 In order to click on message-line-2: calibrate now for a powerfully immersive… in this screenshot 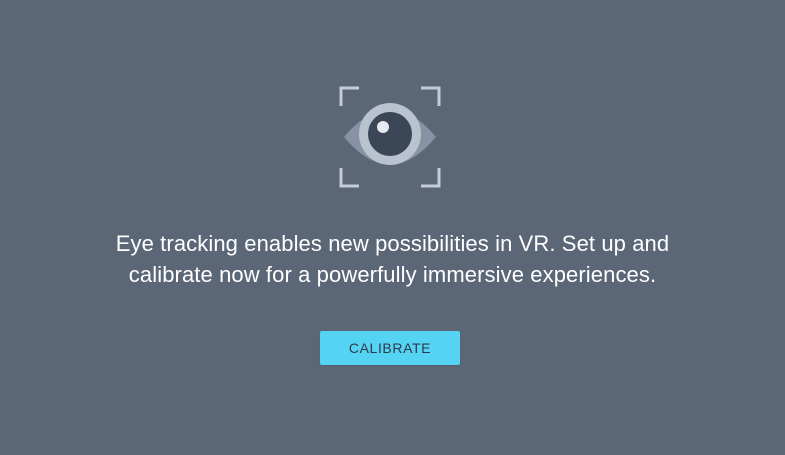, I will do `click(392, 274)`.